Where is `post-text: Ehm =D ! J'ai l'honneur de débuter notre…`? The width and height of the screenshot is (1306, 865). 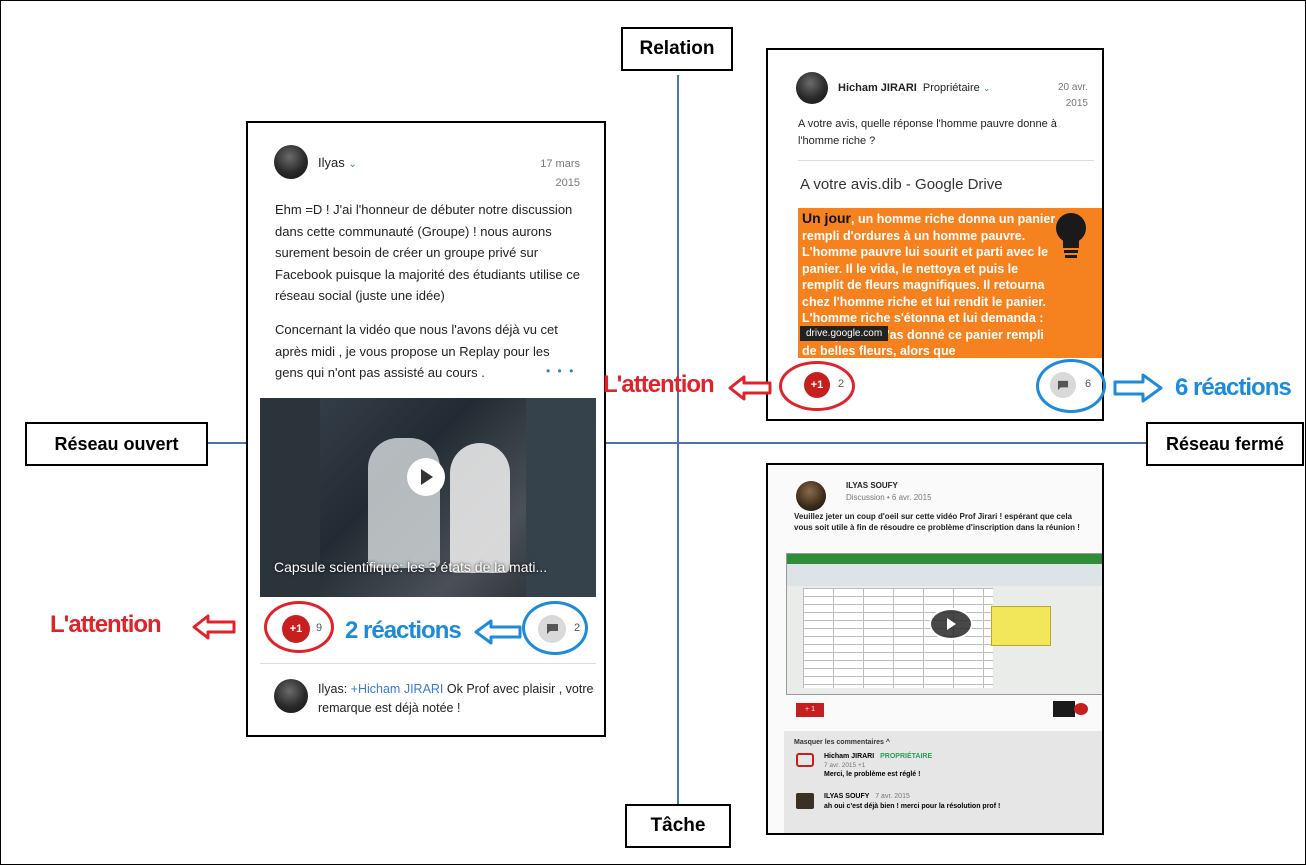
post-text: Ehm =D ! J'ai l'honneur de débuter notre… is located at coordinates (427, 252).